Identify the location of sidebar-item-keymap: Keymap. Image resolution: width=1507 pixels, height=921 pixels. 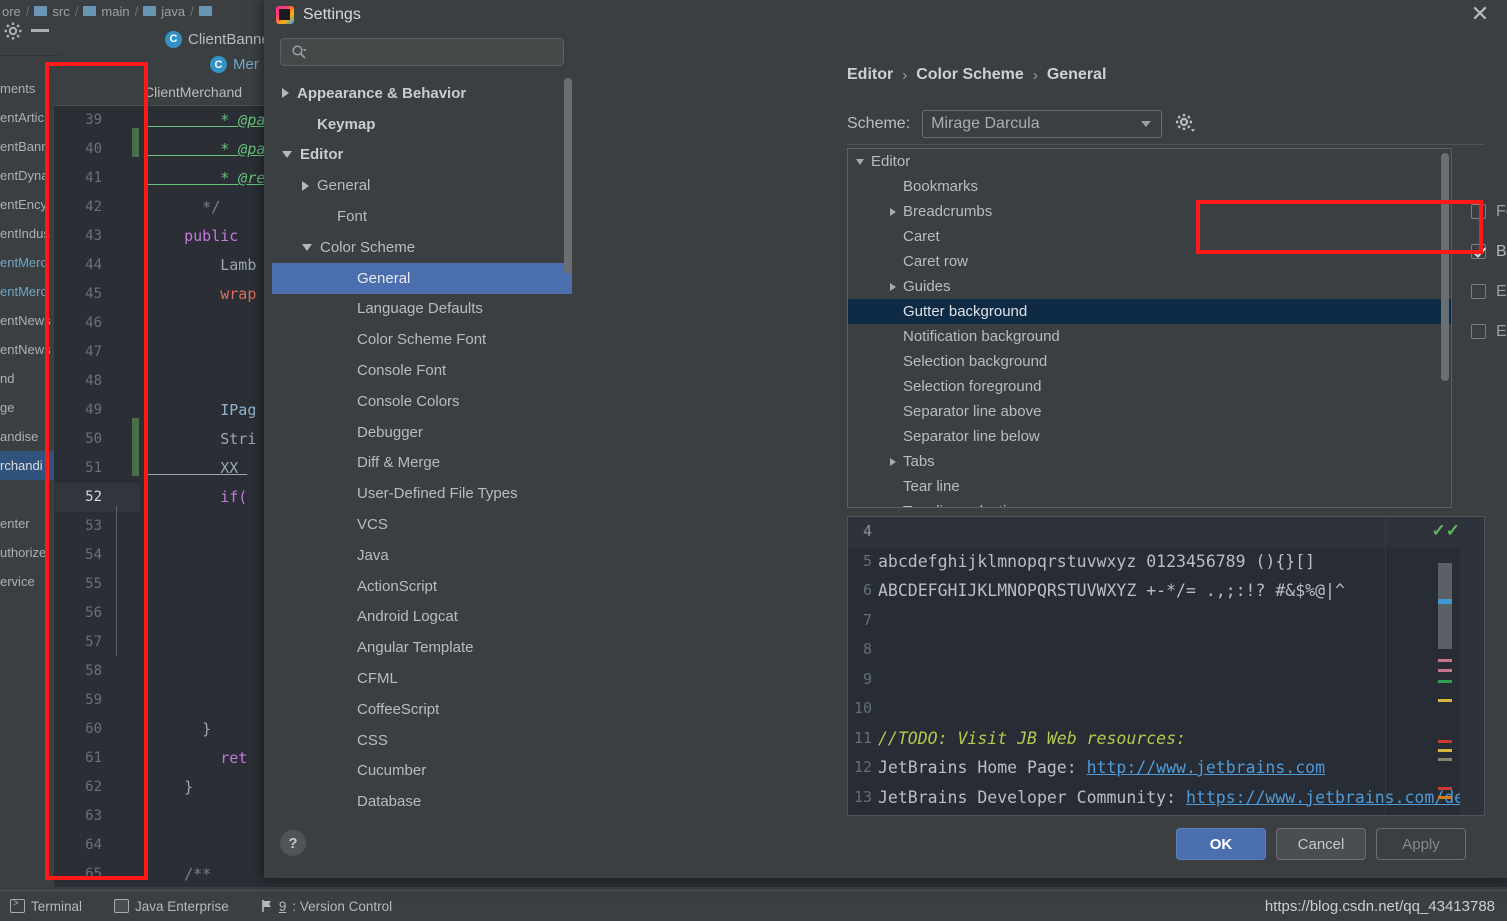
(422, 124).